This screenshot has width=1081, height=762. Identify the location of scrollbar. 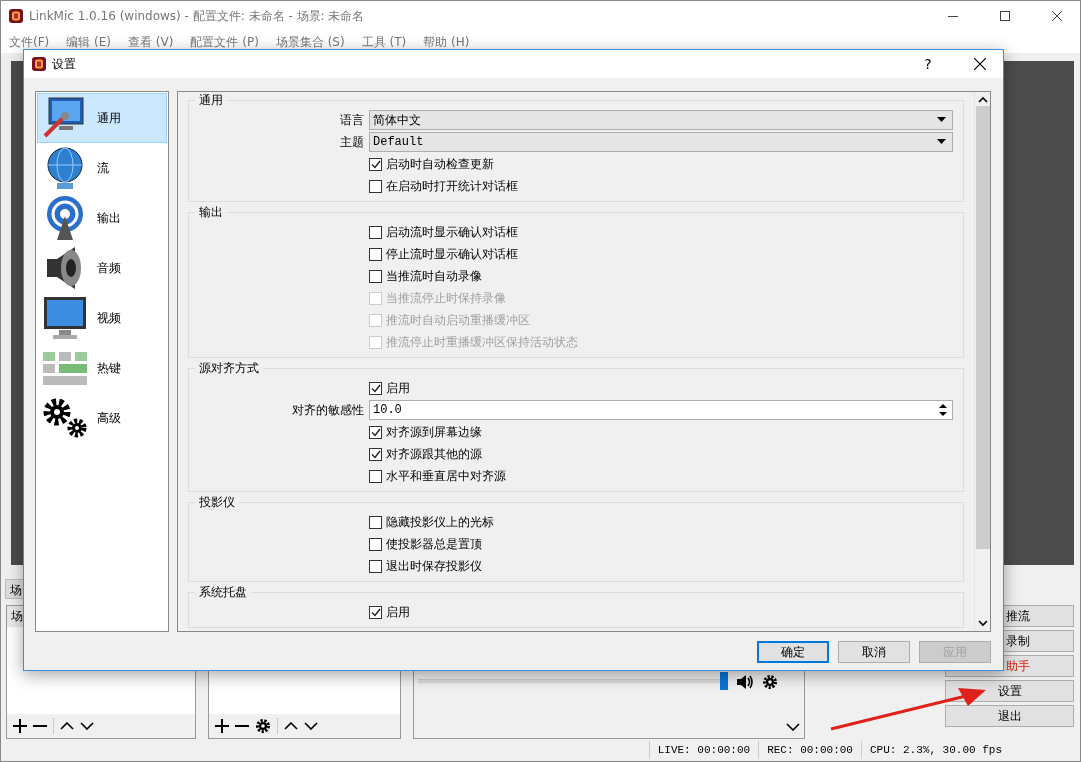
(982, 361).